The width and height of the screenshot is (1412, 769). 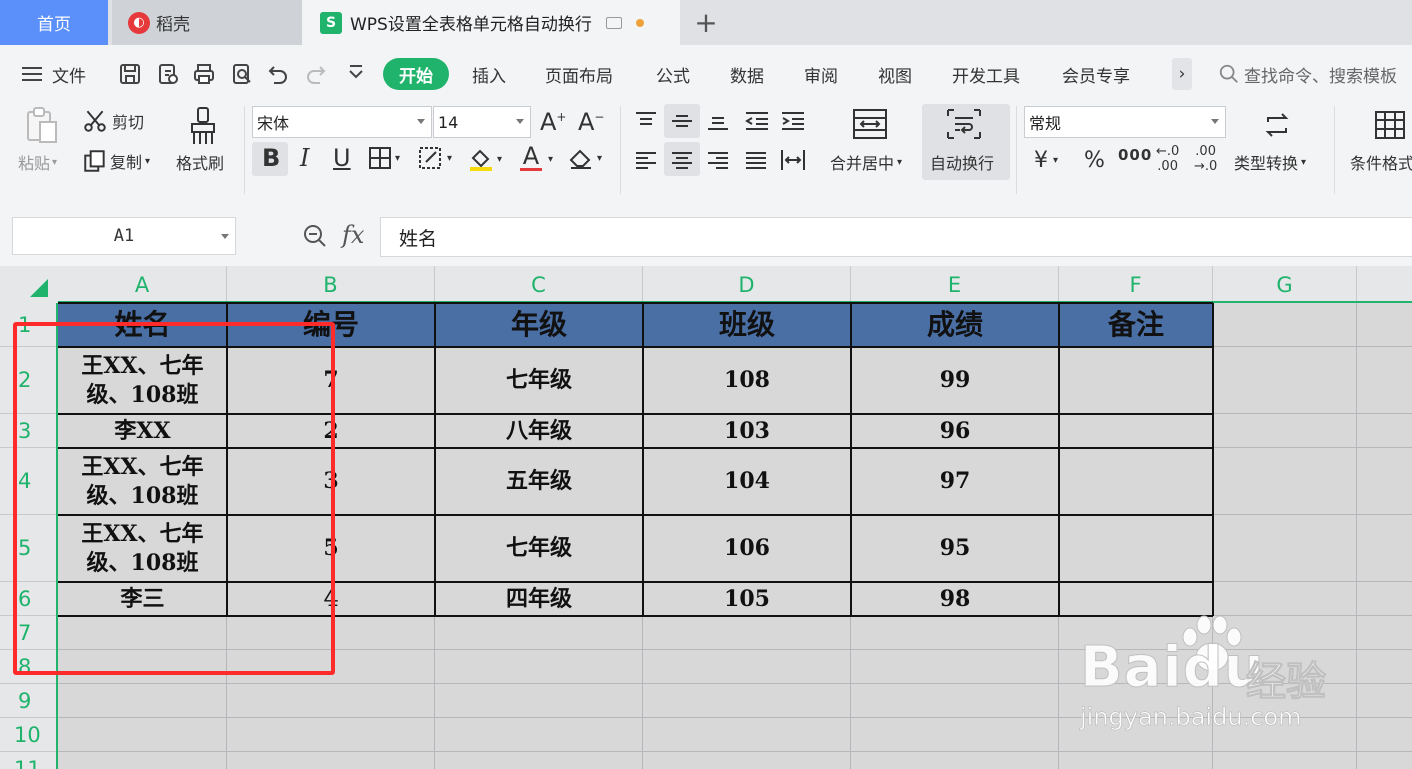 I want to click on cell-style-button: ▾, so click(x=435, y=158).